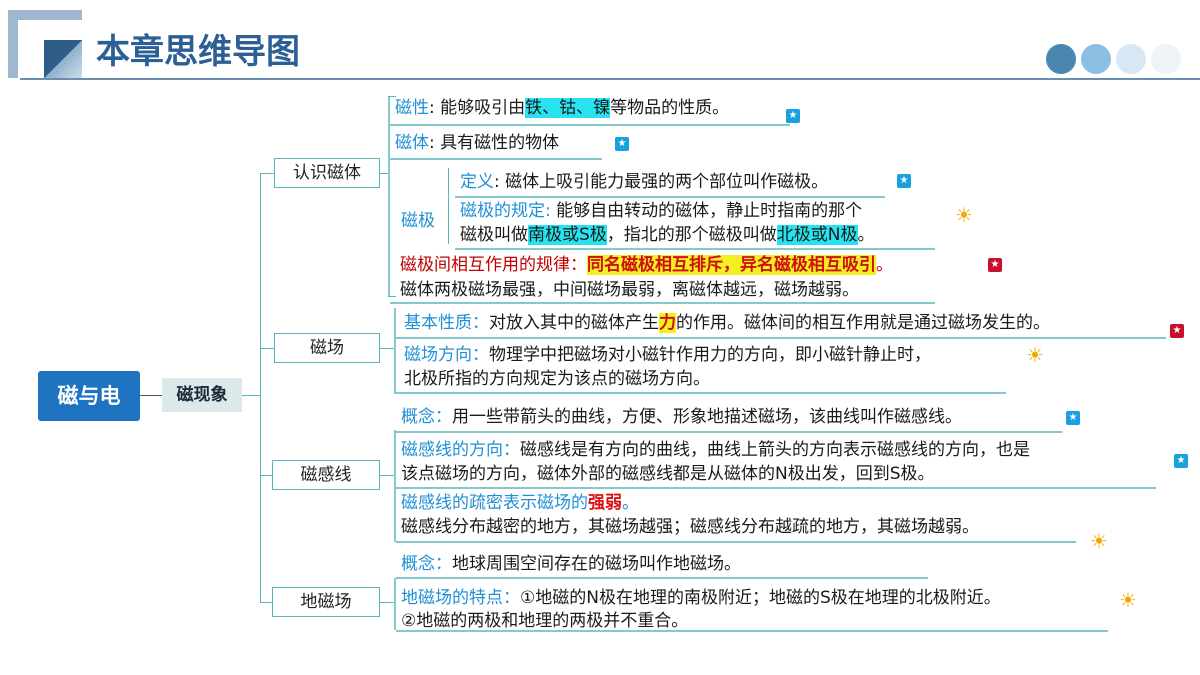 This screenshot has height=675, width=1200. What do you see at coordinates (775, 450) in the screenshot?
I see `cigan-fangxiang-line1-text: 磁感线是有方向的曲线，曲线上箭头的方向表示磁感线的方向，也是` at bounding box center [775, 450].